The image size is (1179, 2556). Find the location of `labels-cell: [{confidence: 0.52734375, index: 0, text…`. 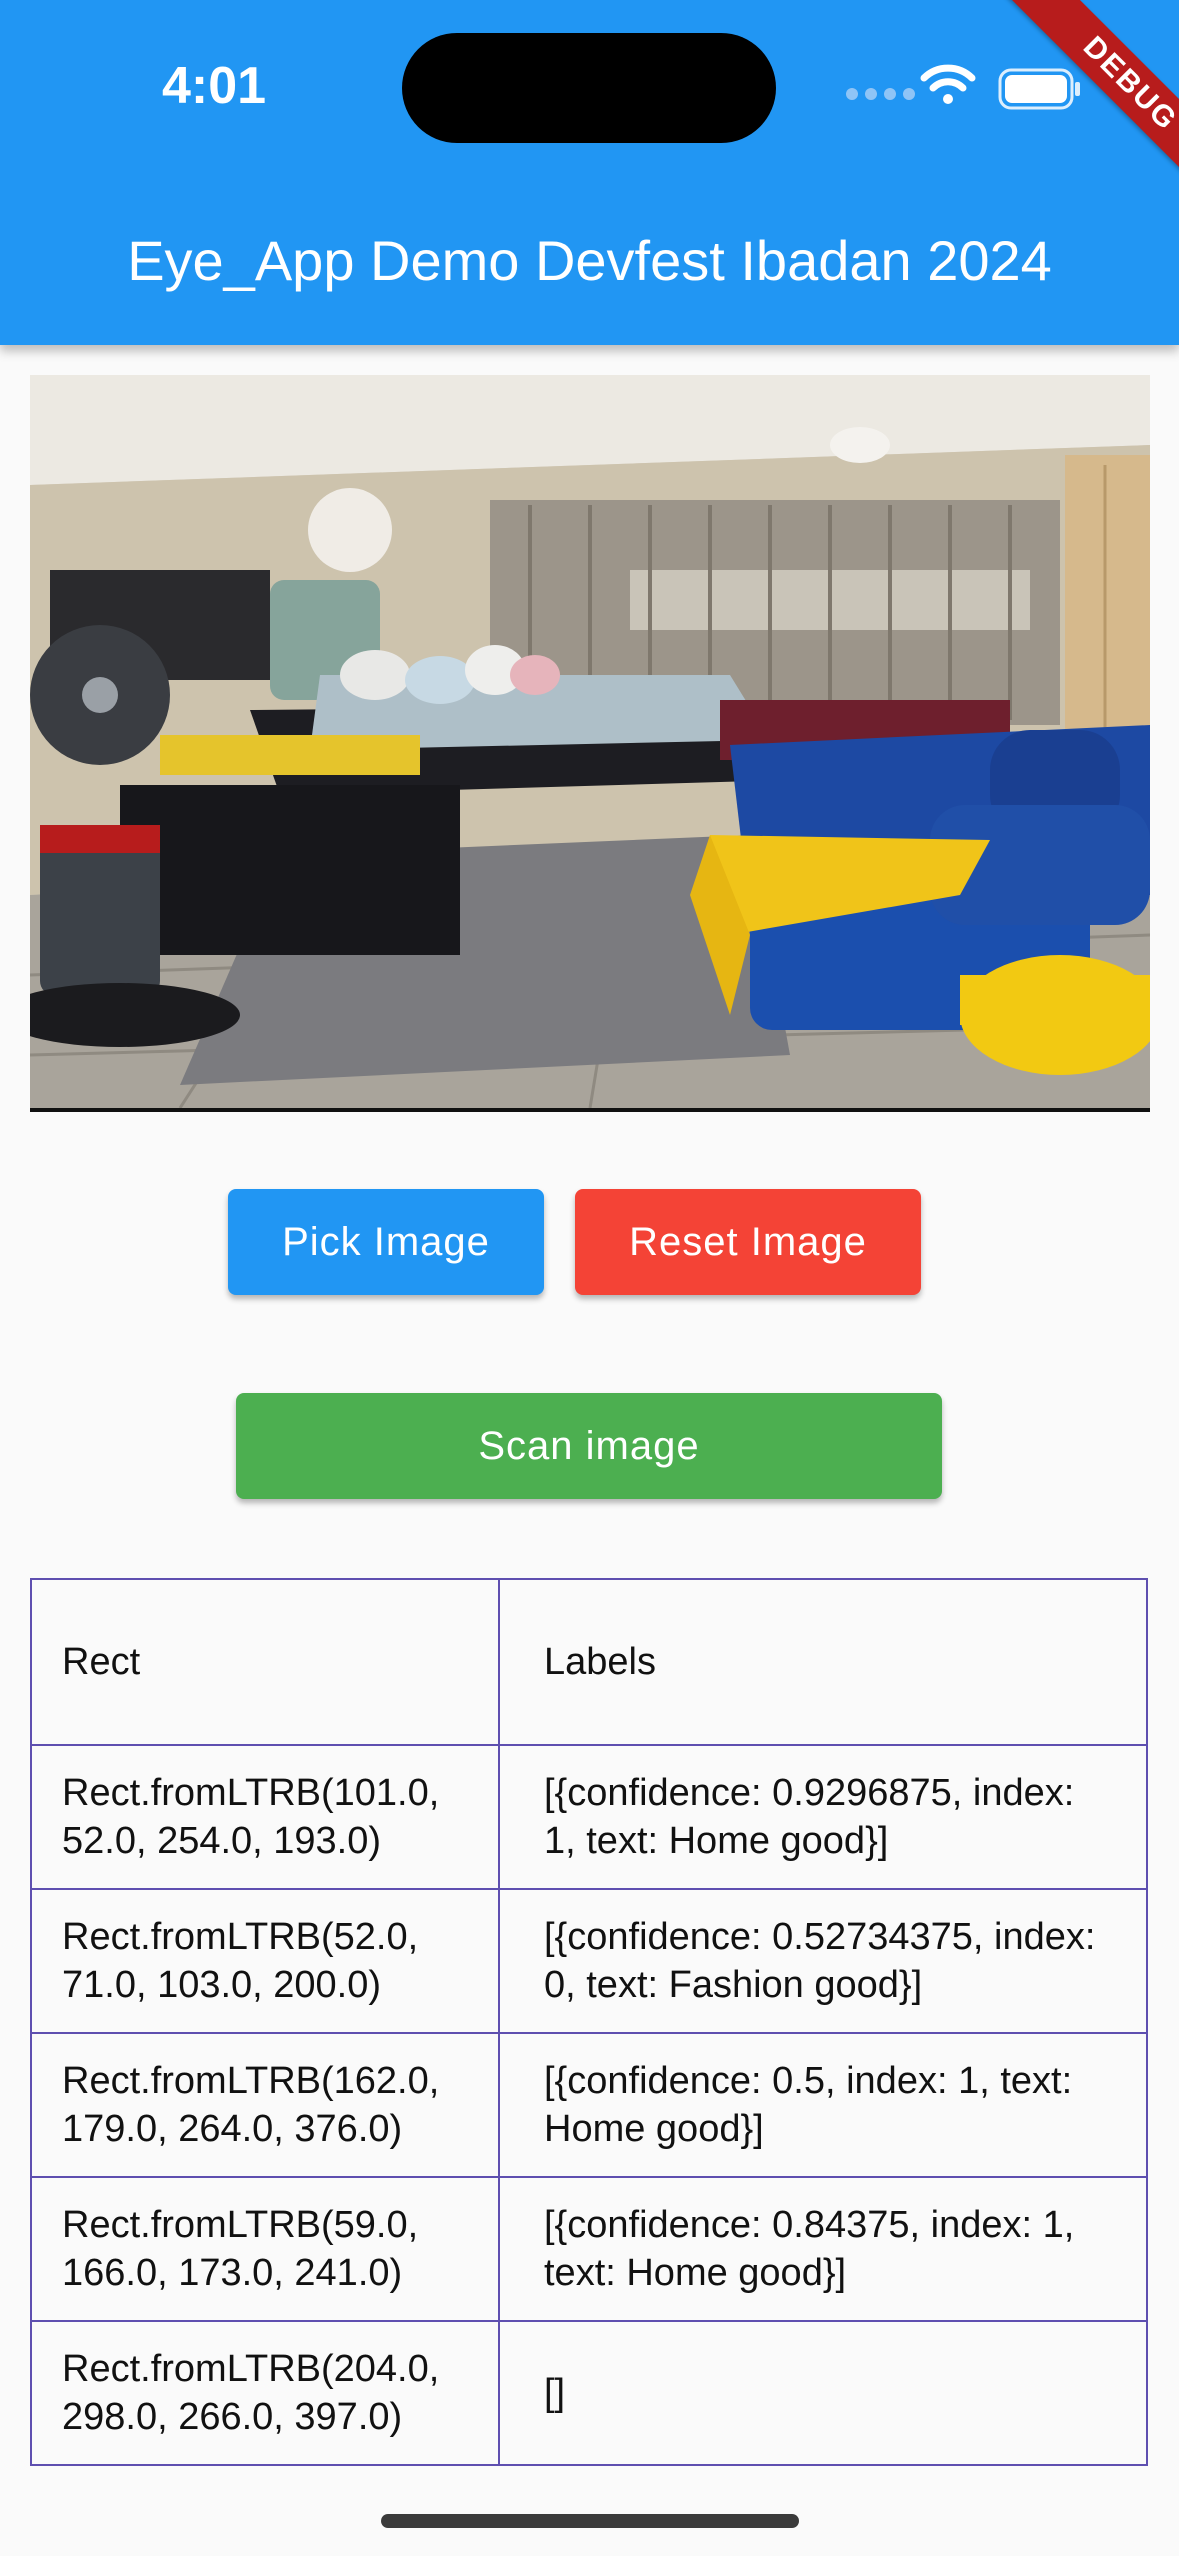

labels-cell: [{confidence: 0.52734375, index: 0, text… is located at coordinates (823, 1961).